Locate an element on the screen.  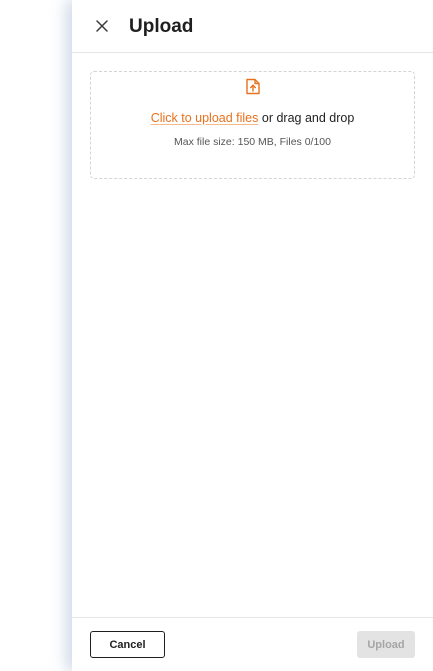
close-icon is located at coordinates (102, 26).